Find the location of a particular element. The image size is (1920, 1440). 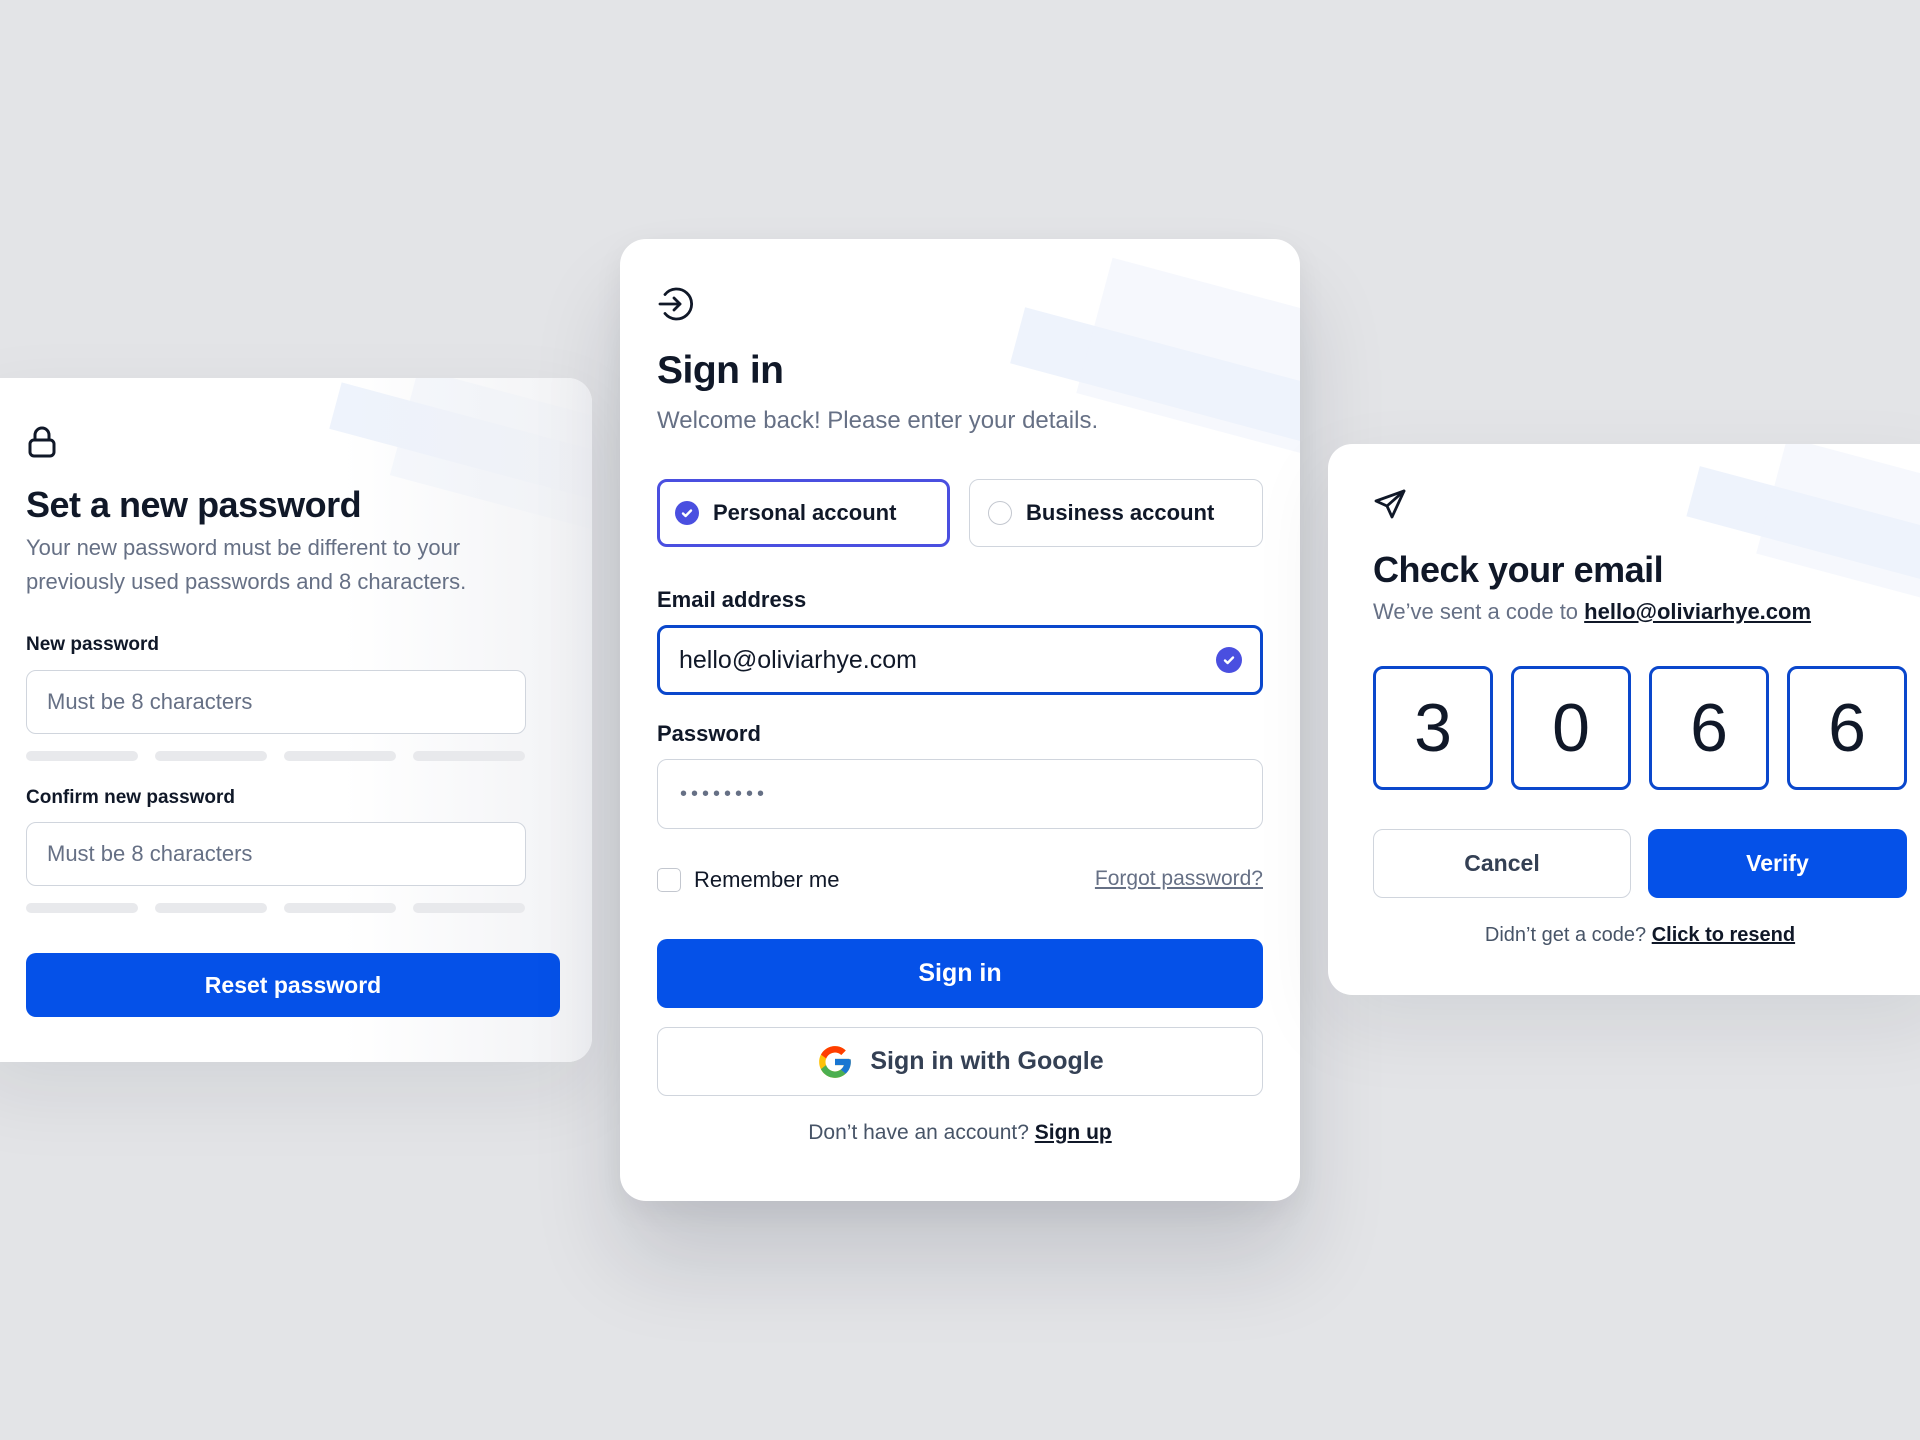

signup-prompt: Don’t have an account? Sign up is located at coordinates (960, 1133).